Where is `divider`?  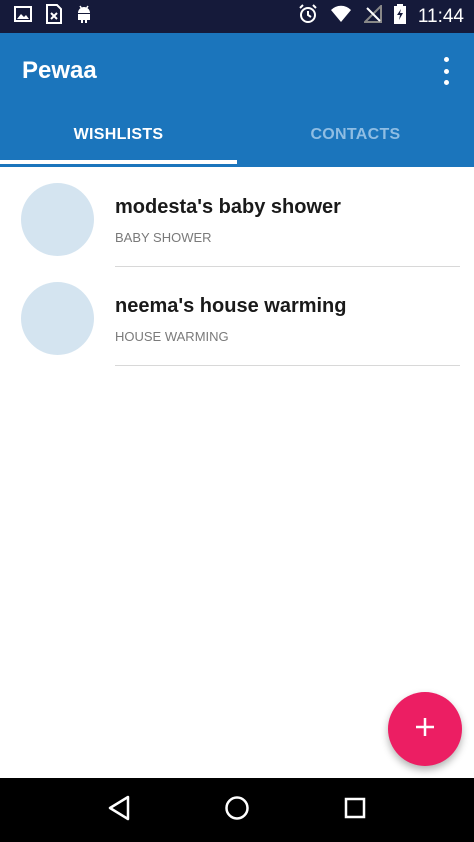 divider is located at coordinates (287, 365).